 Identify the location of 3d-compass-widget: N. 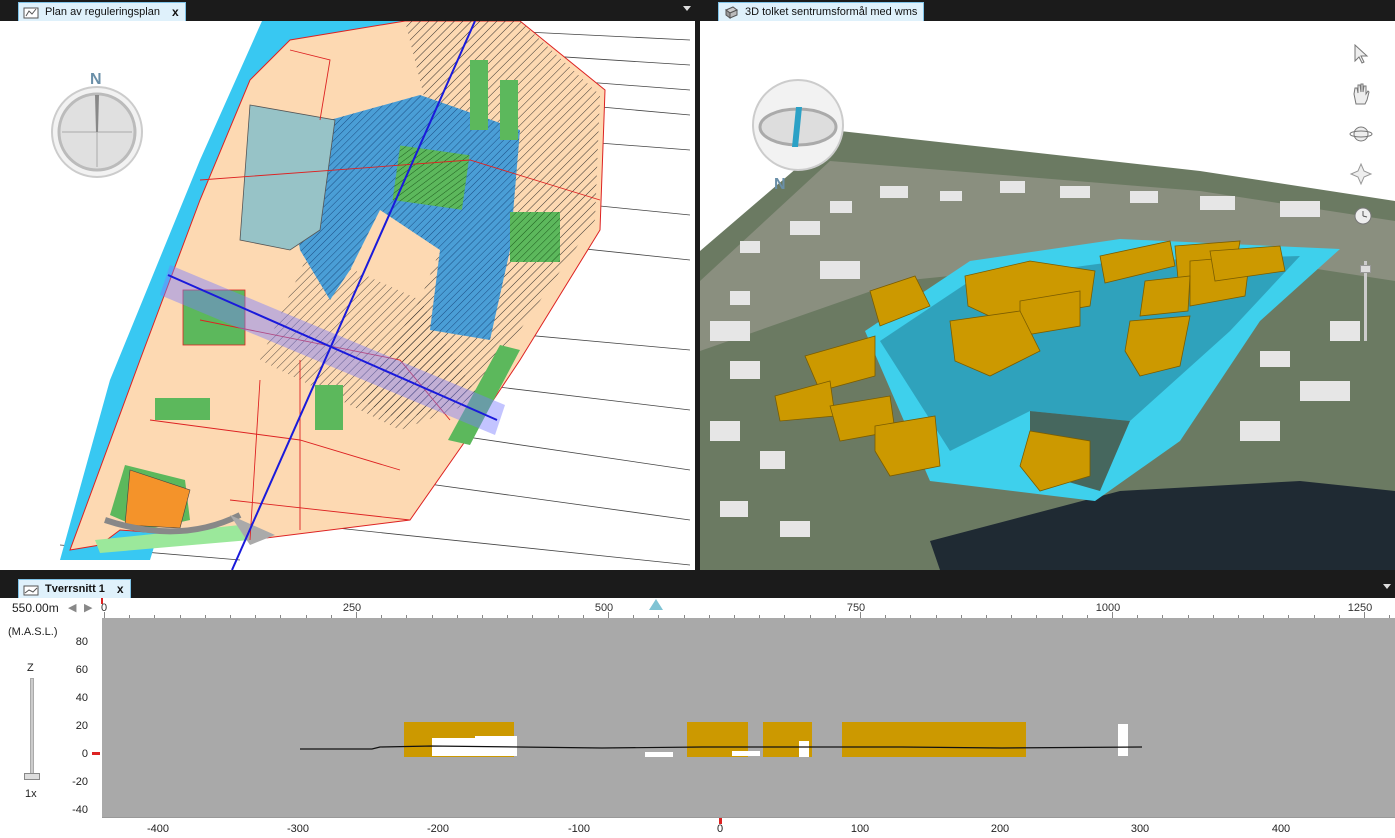
(798, 135).